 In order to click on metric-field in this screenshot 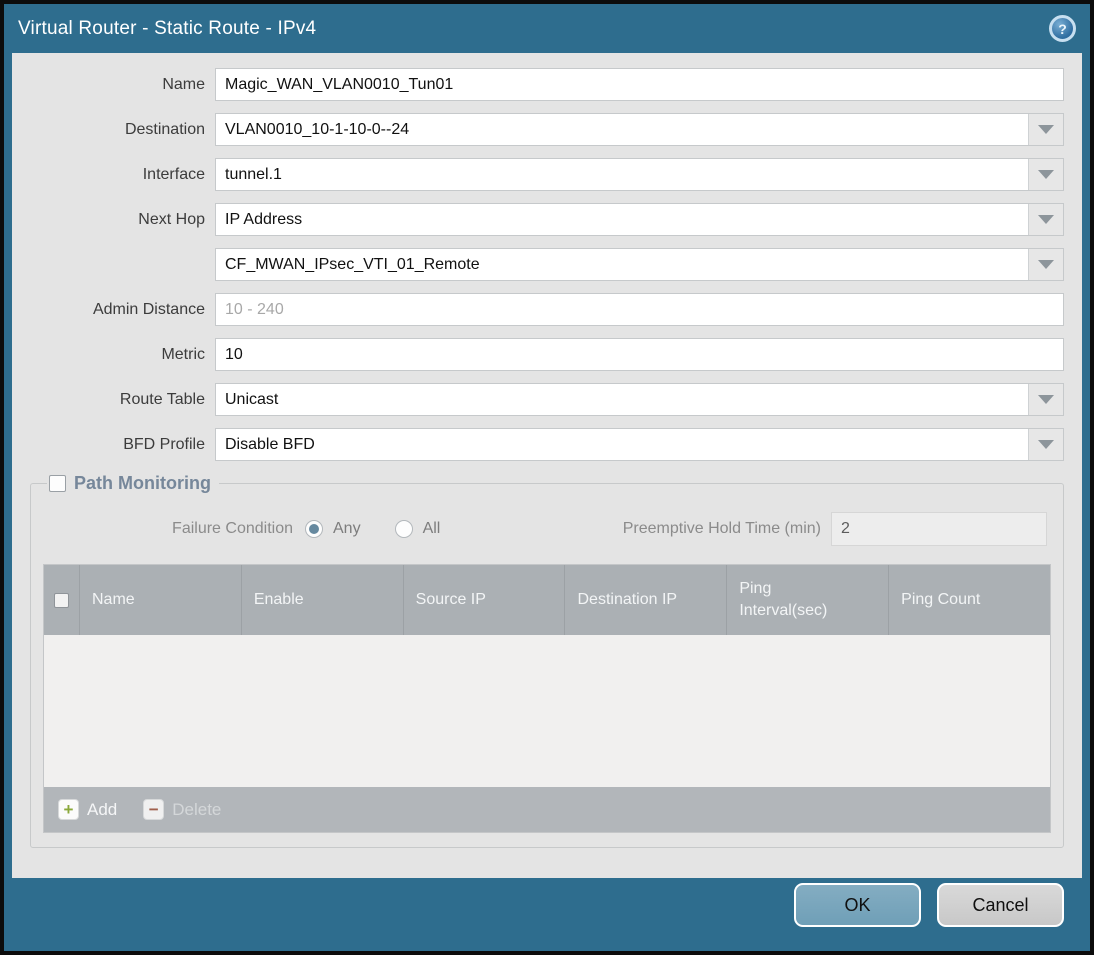, I will do `click(639, 354)`.